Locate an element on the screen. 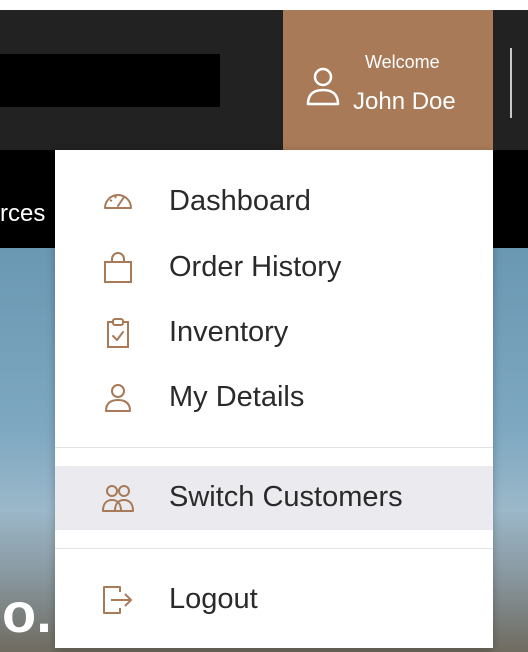 The width and height of the screenshot is (528, 652). menu-item-label: Order History is located at coordinates (255, 267).